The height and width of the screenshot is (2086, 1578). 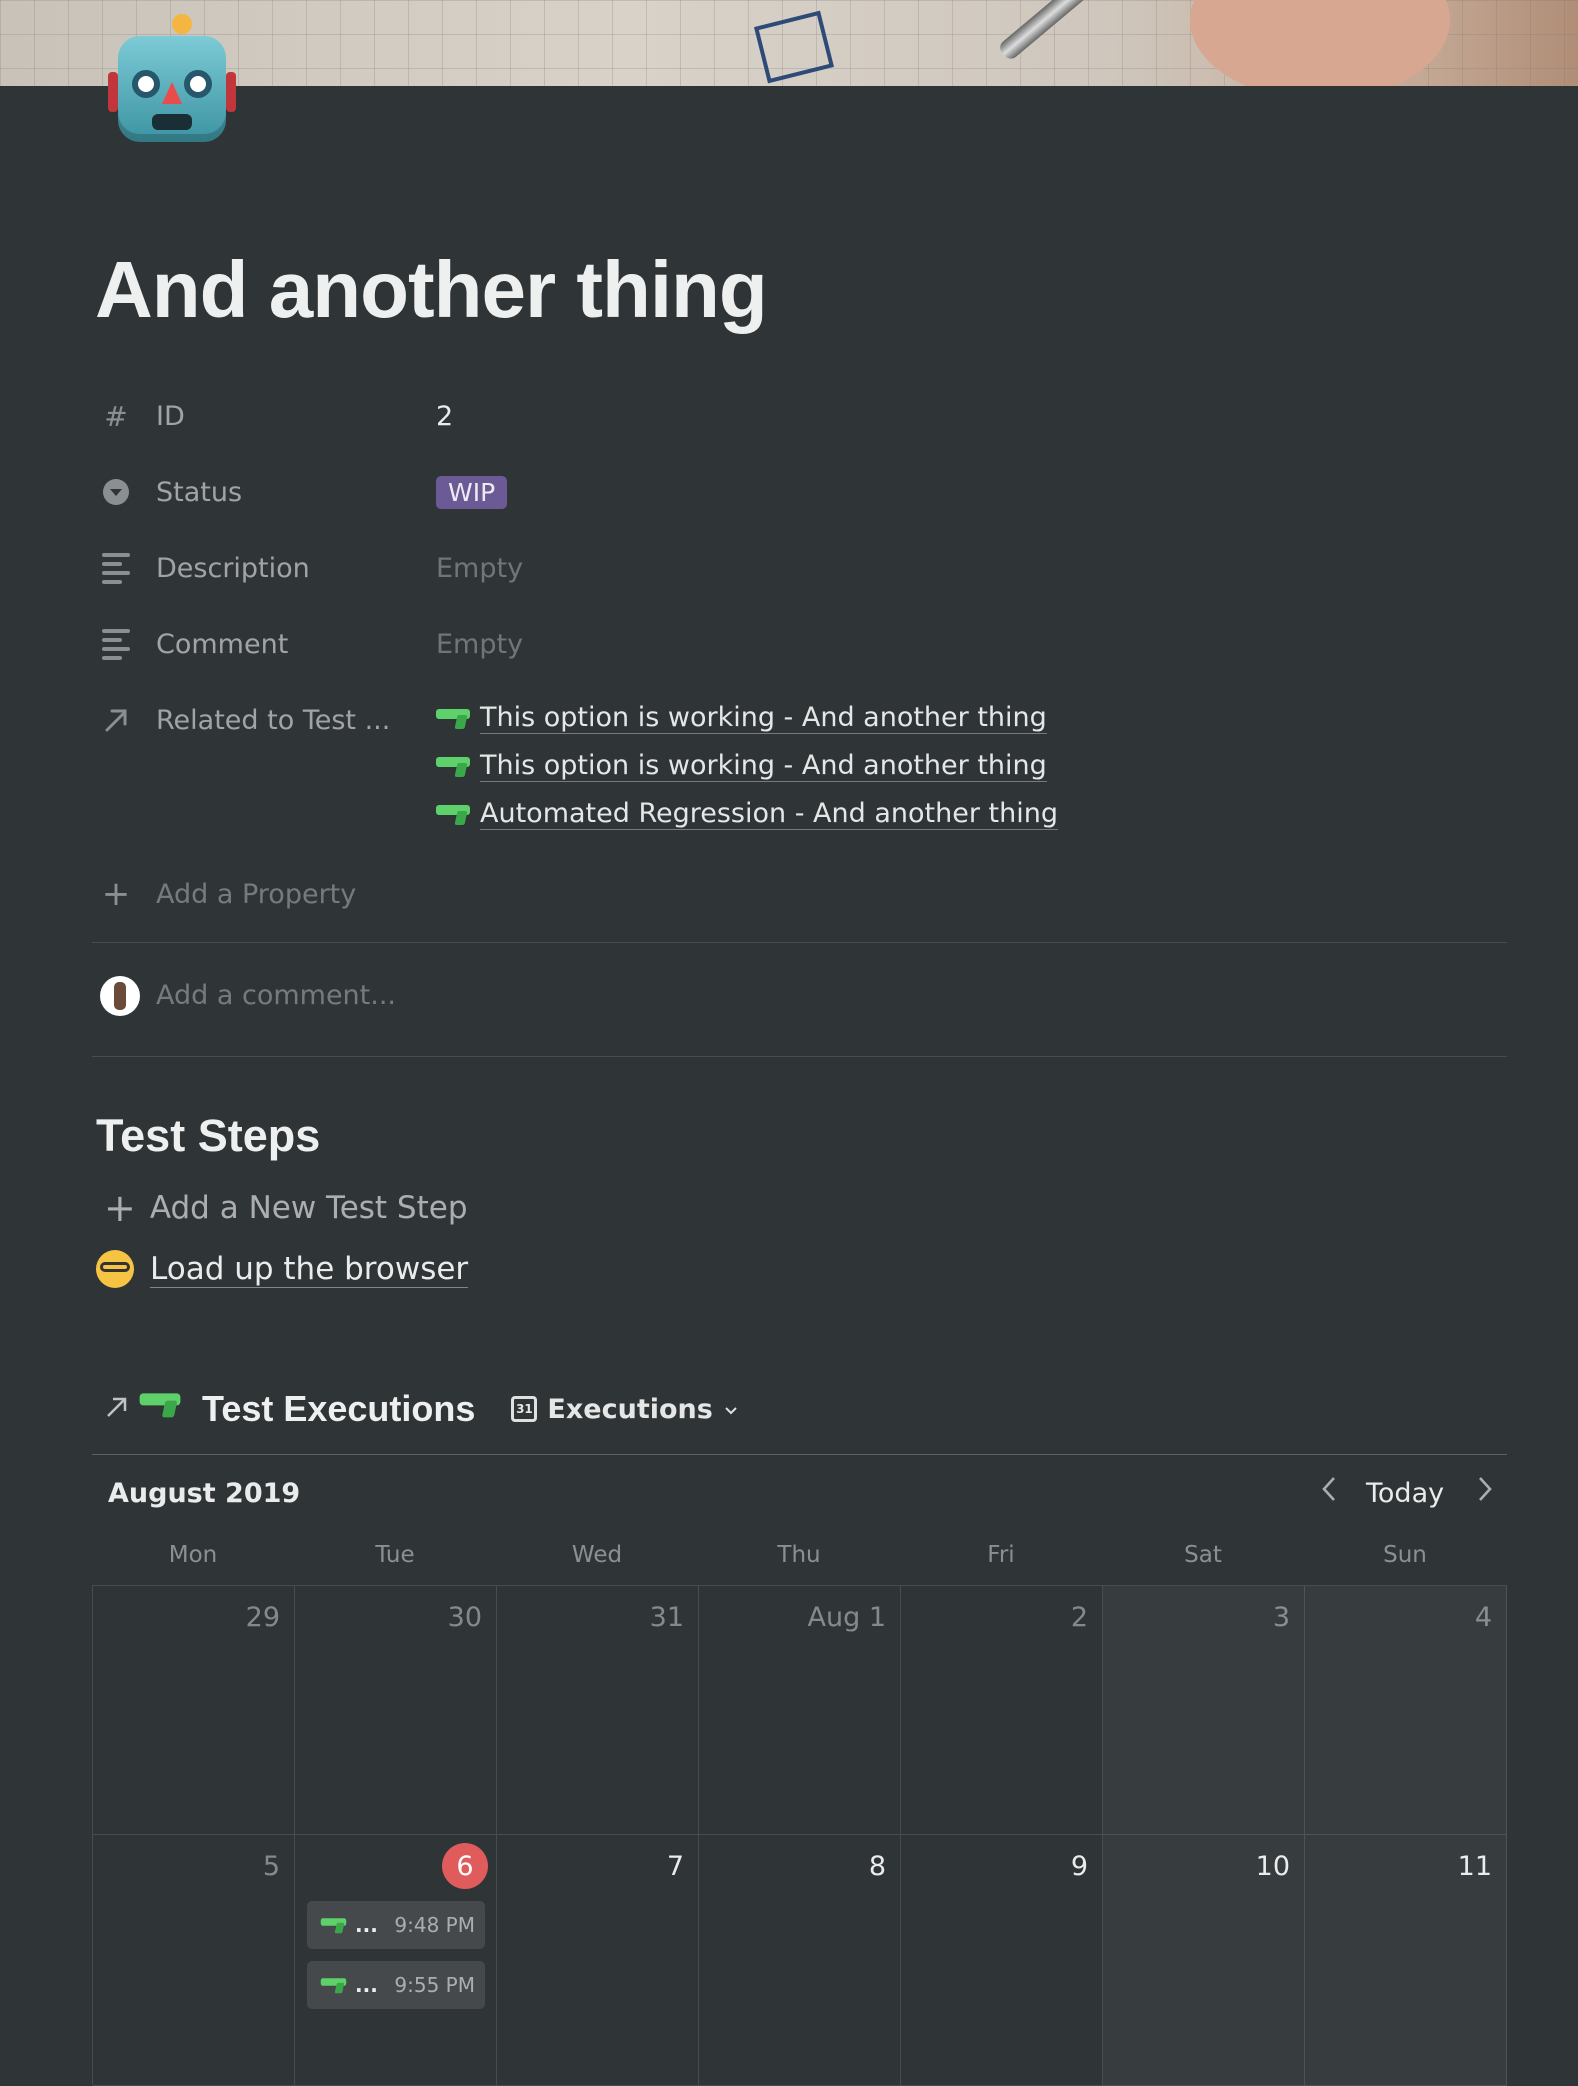 What do you see at coordinates (1204, 1710) in the screenshot?
I see `calendar-day-cell: 3` at bounding box center [1204, 1710].